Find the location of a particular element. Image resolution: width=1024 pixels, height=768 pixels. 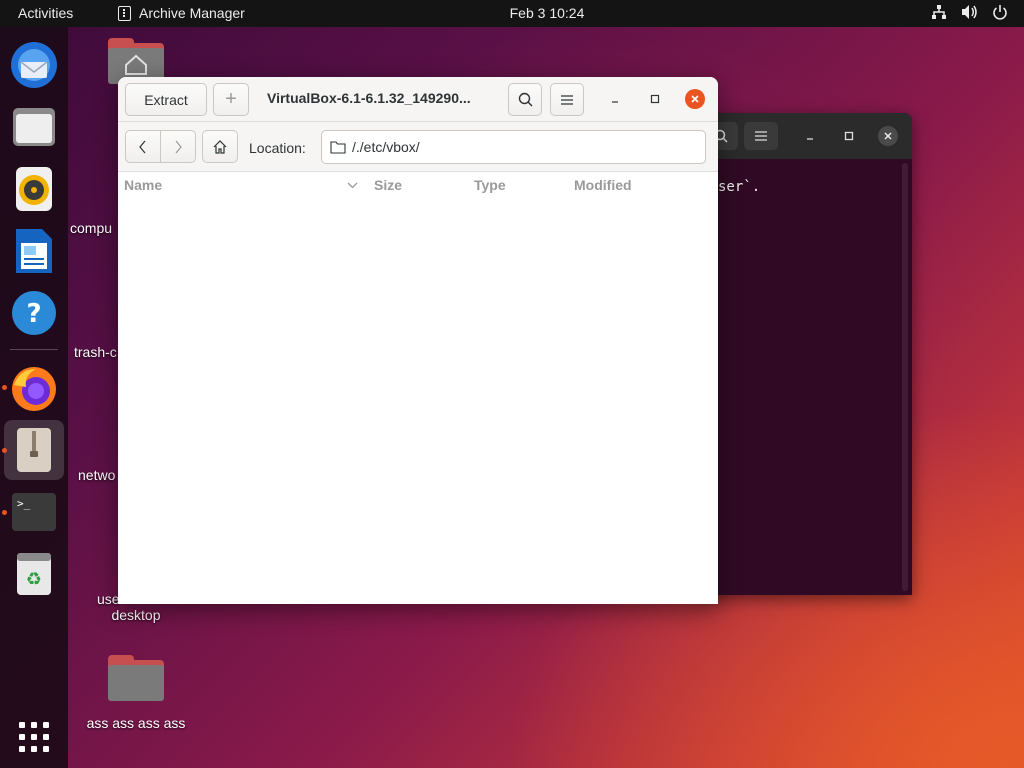

search-icon is located at coordinates (525, 99).